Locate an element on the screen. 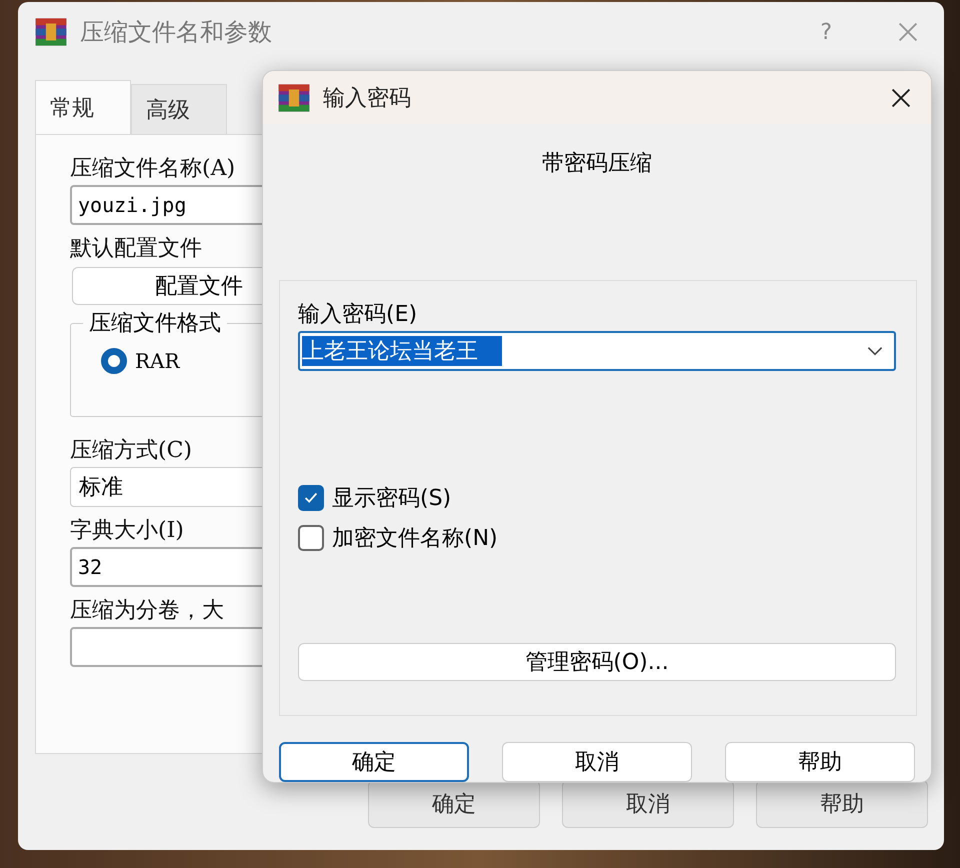 The image size is (960, 868). window-title: 输入密码 is located at coordinates (367, 98).